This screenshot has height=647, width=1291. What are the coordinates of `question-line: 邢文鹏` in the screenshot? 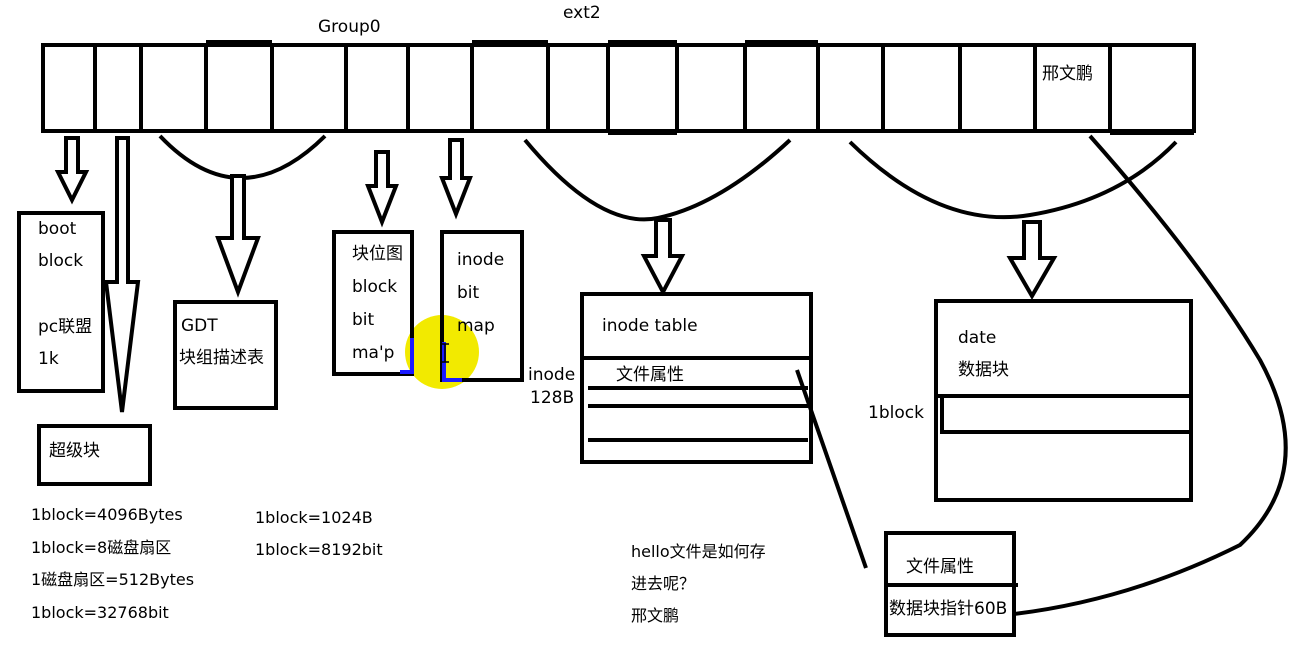 It's located at (655, 615).